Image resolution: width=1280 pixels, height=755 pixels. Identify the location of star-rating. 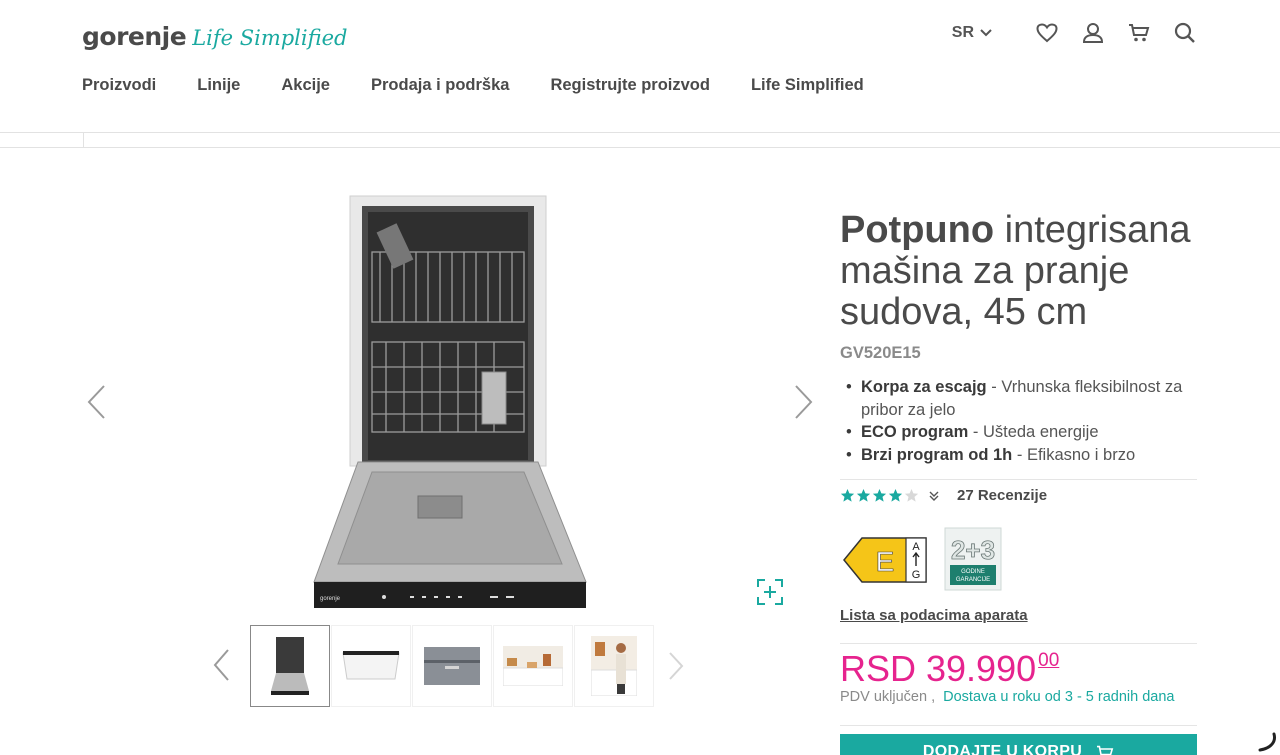
(879, 495).